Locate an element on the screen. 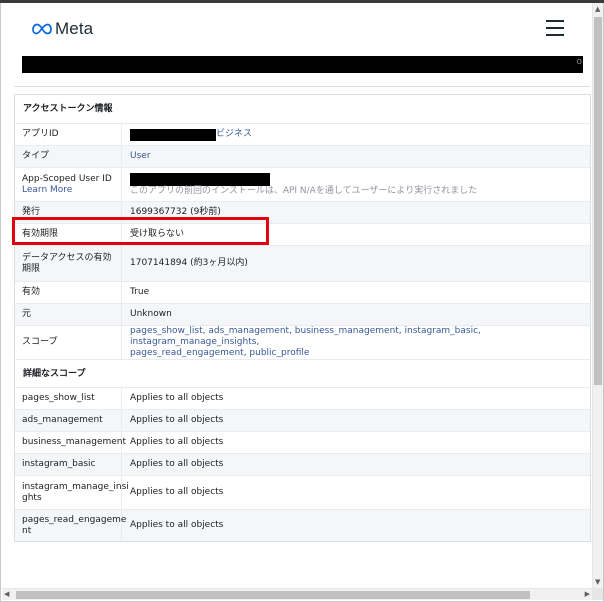  horizontal-scrollbar: ◀ ▶ is located at coordinates (297, 594).